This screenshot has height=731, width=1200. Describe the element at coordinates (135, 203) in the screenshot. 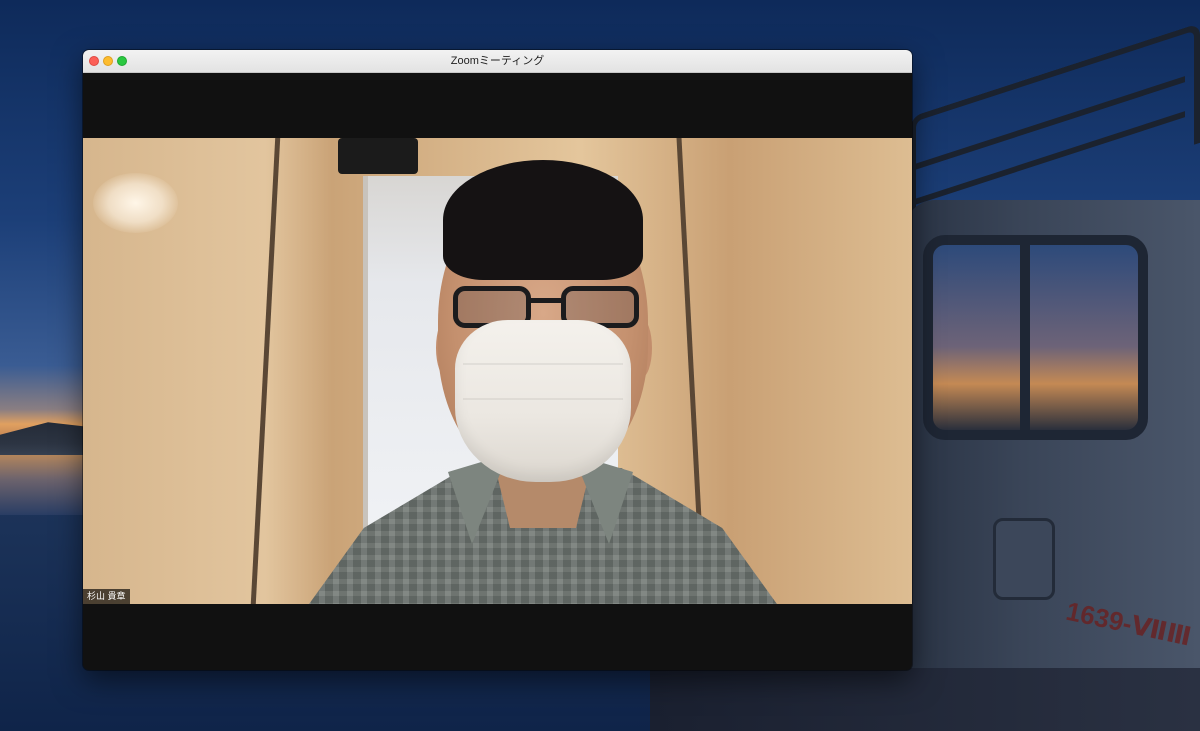

I see `ceiling-light` at that location.